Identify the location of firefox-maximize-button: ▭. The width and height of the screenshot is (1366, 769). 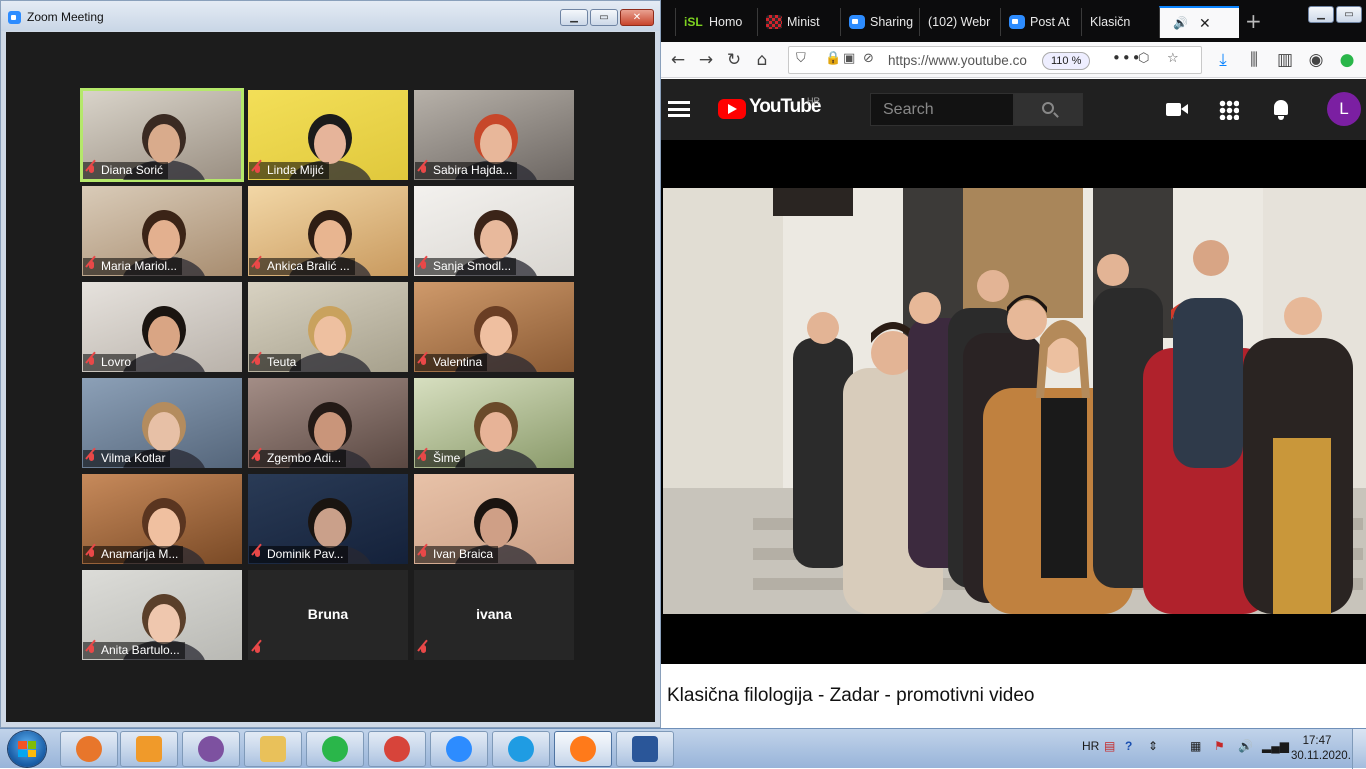
(1349, 14).